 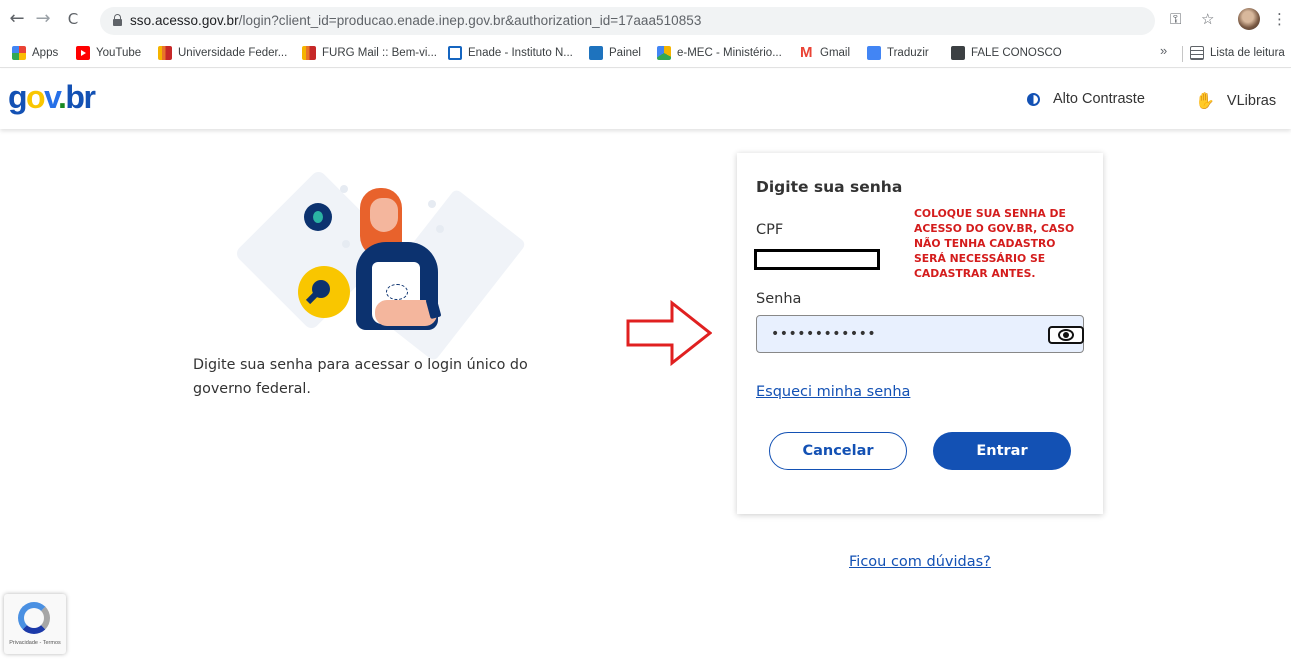 I want to click on bookmark-fale-conosco: FALE CONOSCO, so click(x=1006, y=53).